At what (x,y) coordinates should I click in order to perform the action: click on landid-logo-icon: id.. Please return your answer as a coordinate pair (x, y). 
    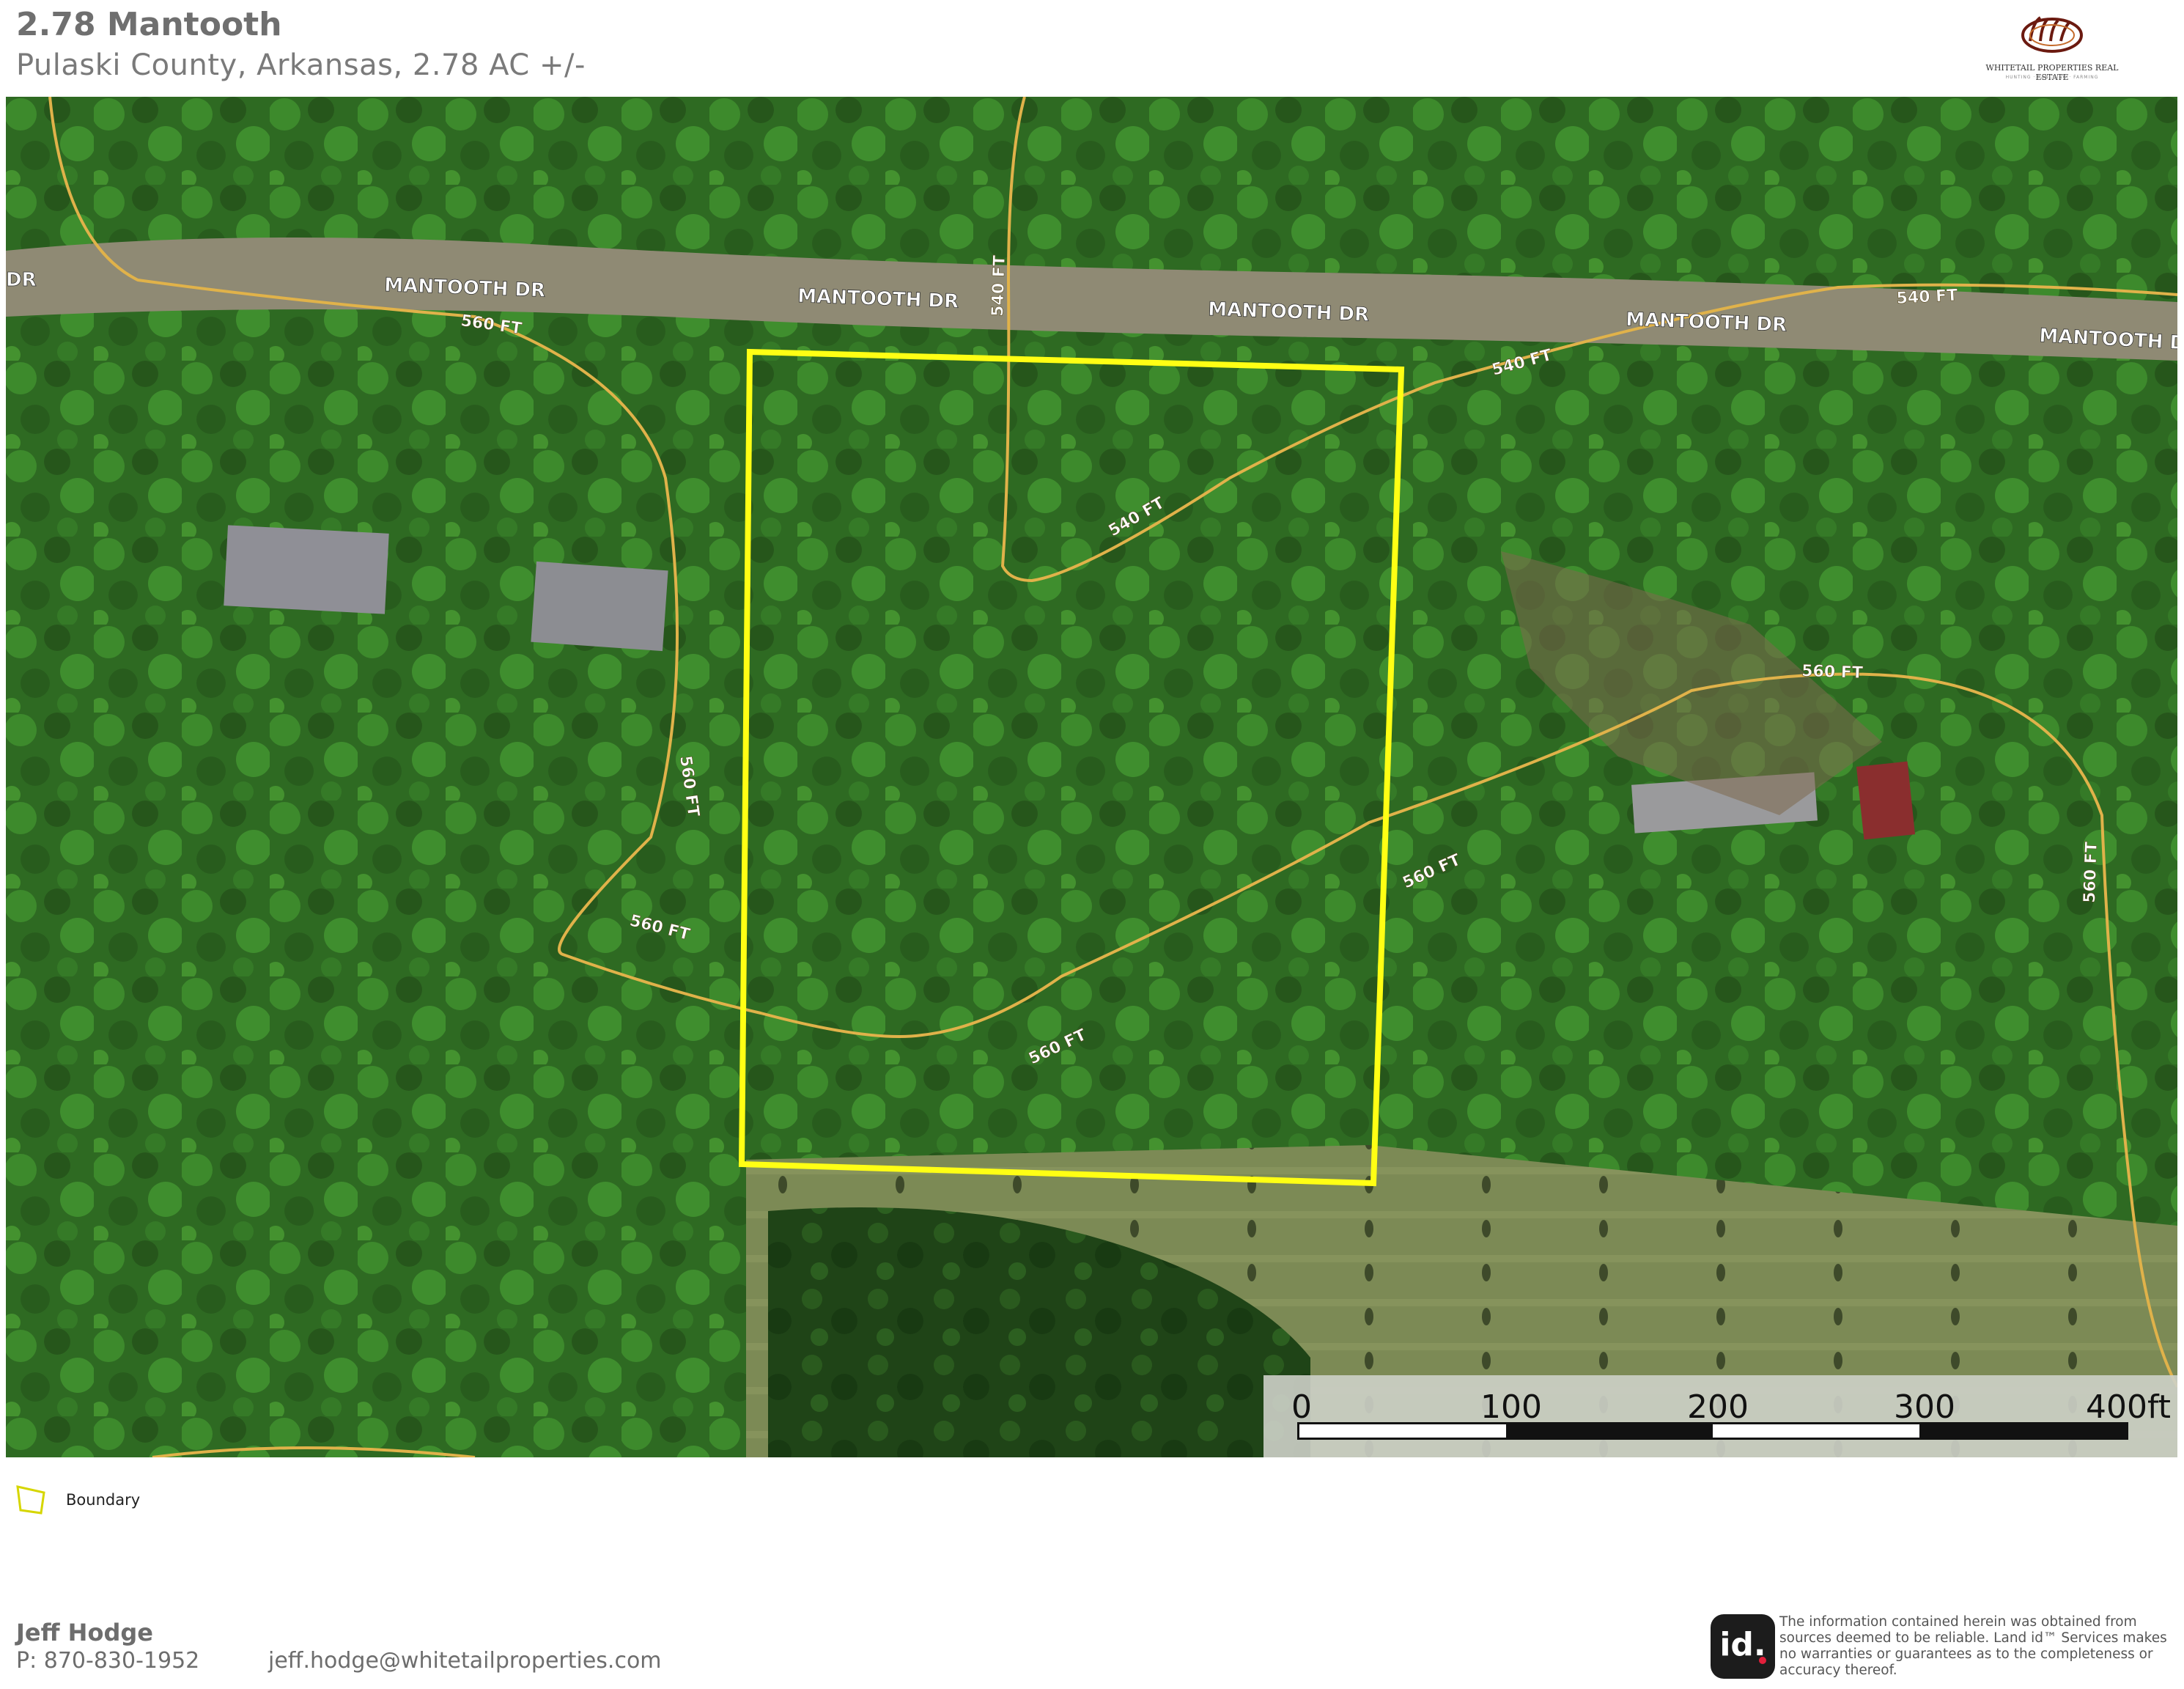
    Looking at the image, I should click on (1743, 1646).